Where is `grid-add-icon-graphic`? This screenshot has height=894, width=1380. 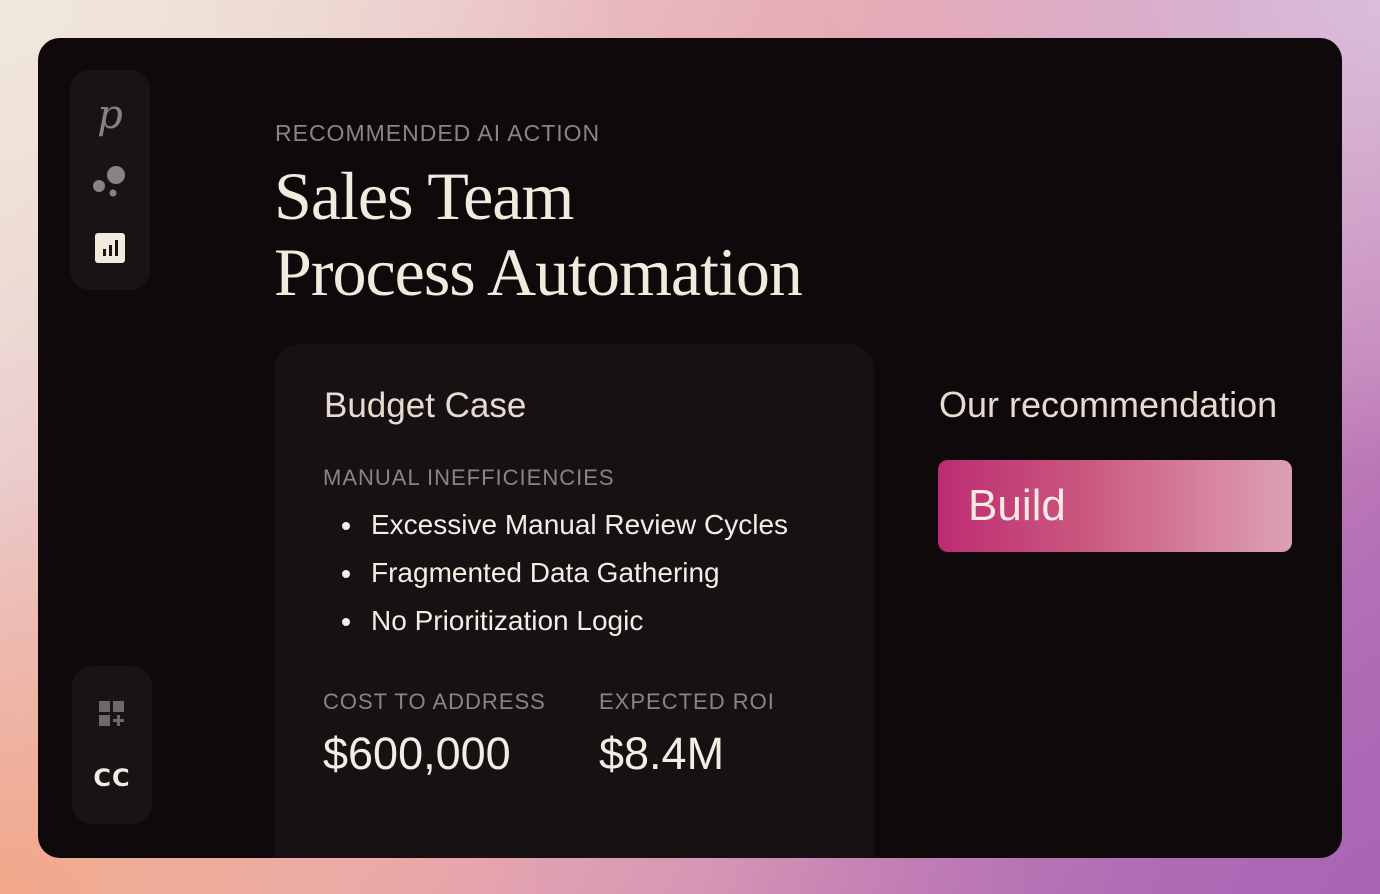 grid-add-icon-graphic is located at coordinates (111, 713).